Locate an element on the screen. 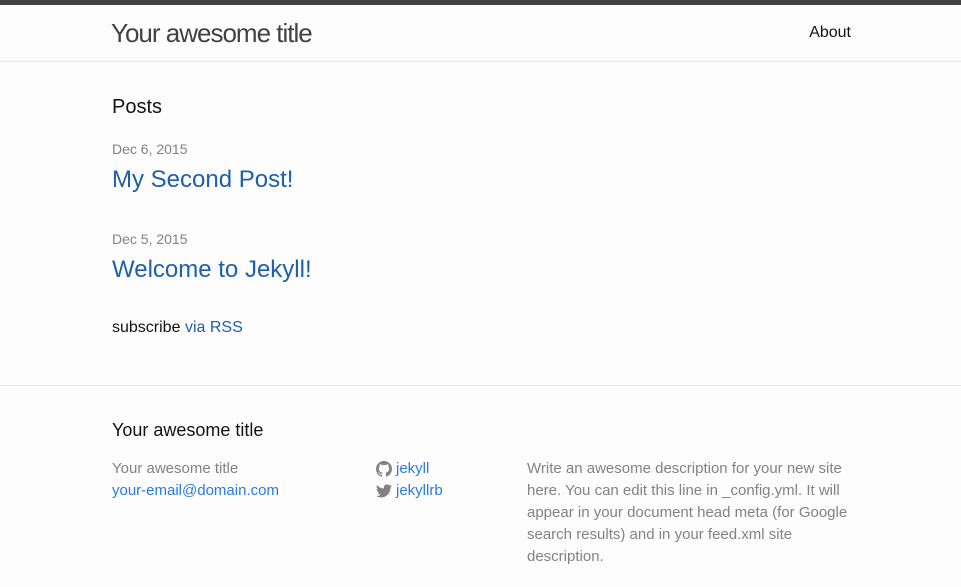 The width and height of the screenshot is (961, 587). post-item: Dec 5, 2015 Welcome to Jekyll! is located at coordinates (212, 257).